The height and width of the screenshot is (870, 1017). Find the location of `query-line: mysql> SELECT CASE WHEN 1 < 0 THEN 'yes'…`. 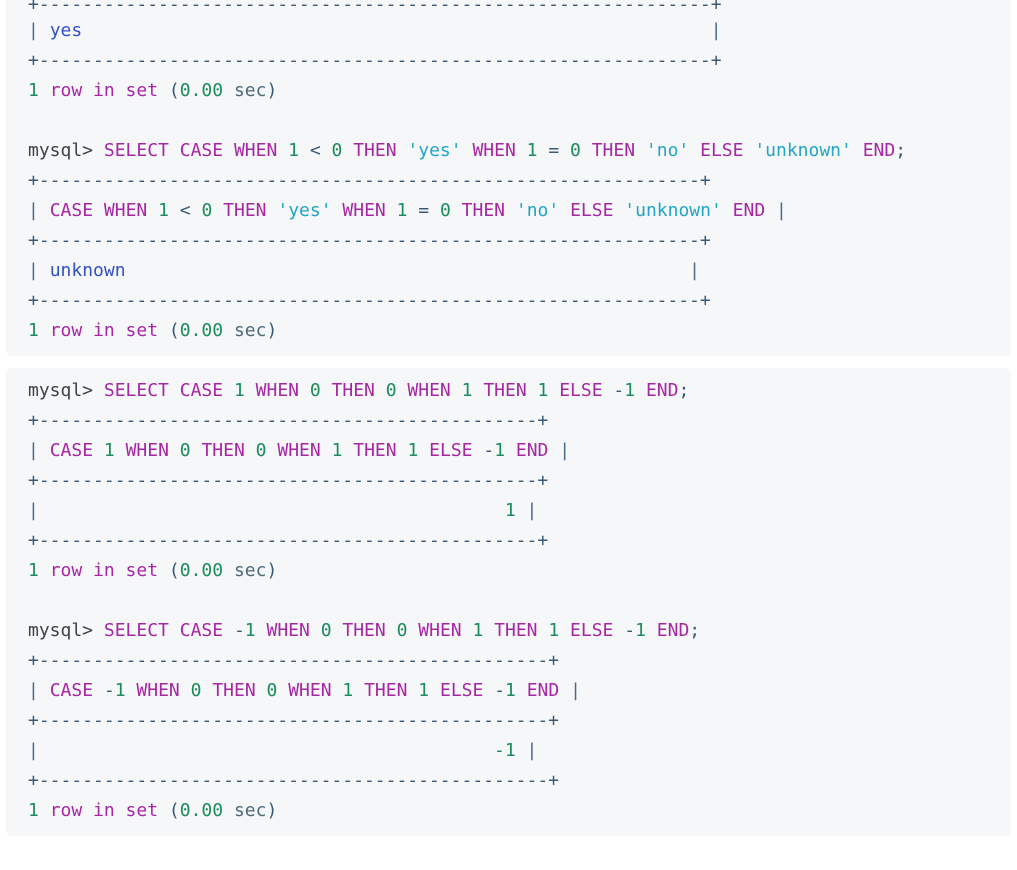

query-line: mysql> SELECT CASE WHEN 1 < 0 THEN 'yes'… is located at coordinates (508, 151).